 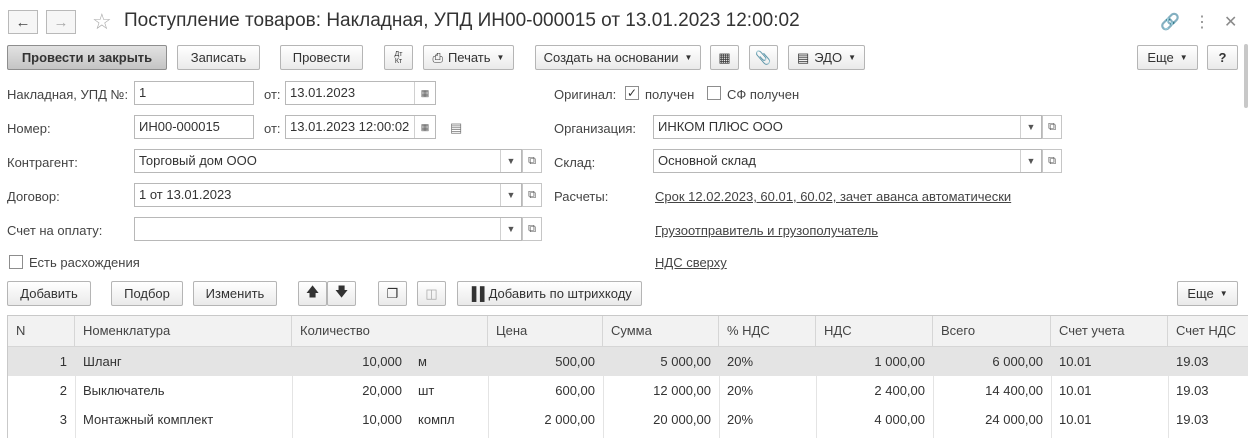 I want to click on sf-received-label: СФ получен, so click(x=763, y=94).